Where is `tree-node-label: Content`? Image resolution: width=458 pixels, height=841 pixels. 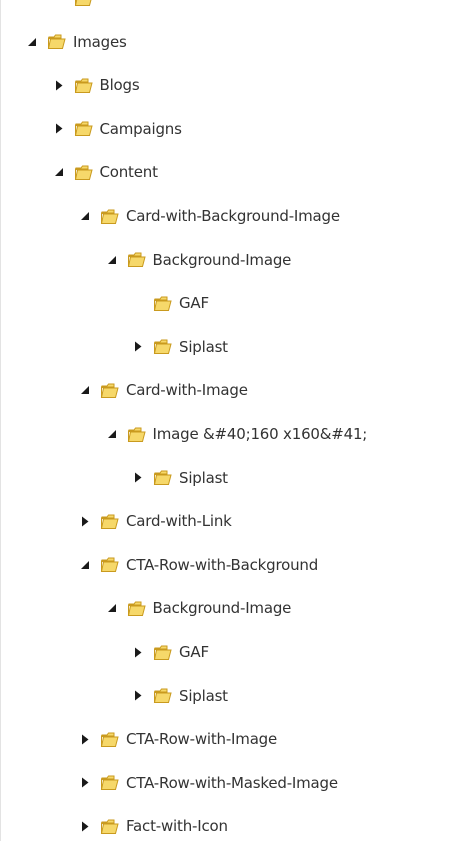 tree-node-label: Content is located at coordinates (128, 172).